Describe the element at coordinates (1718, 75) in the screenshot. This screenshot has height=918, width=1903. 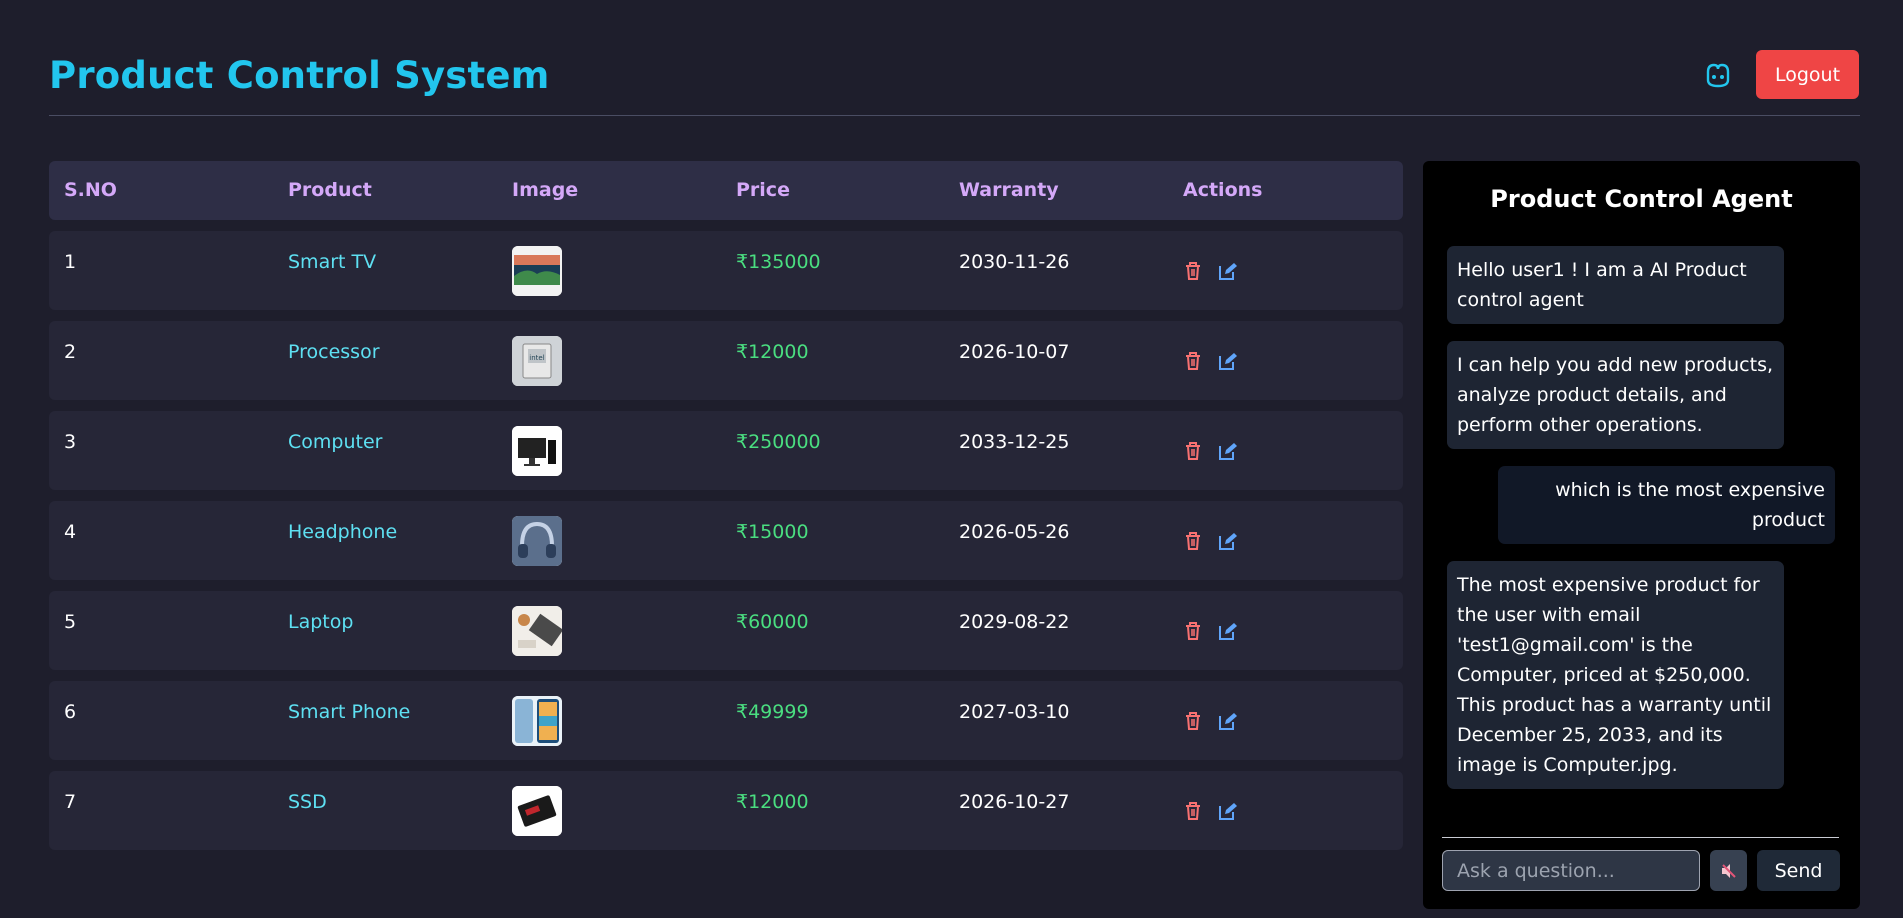
I see `bot-icon` at that location.